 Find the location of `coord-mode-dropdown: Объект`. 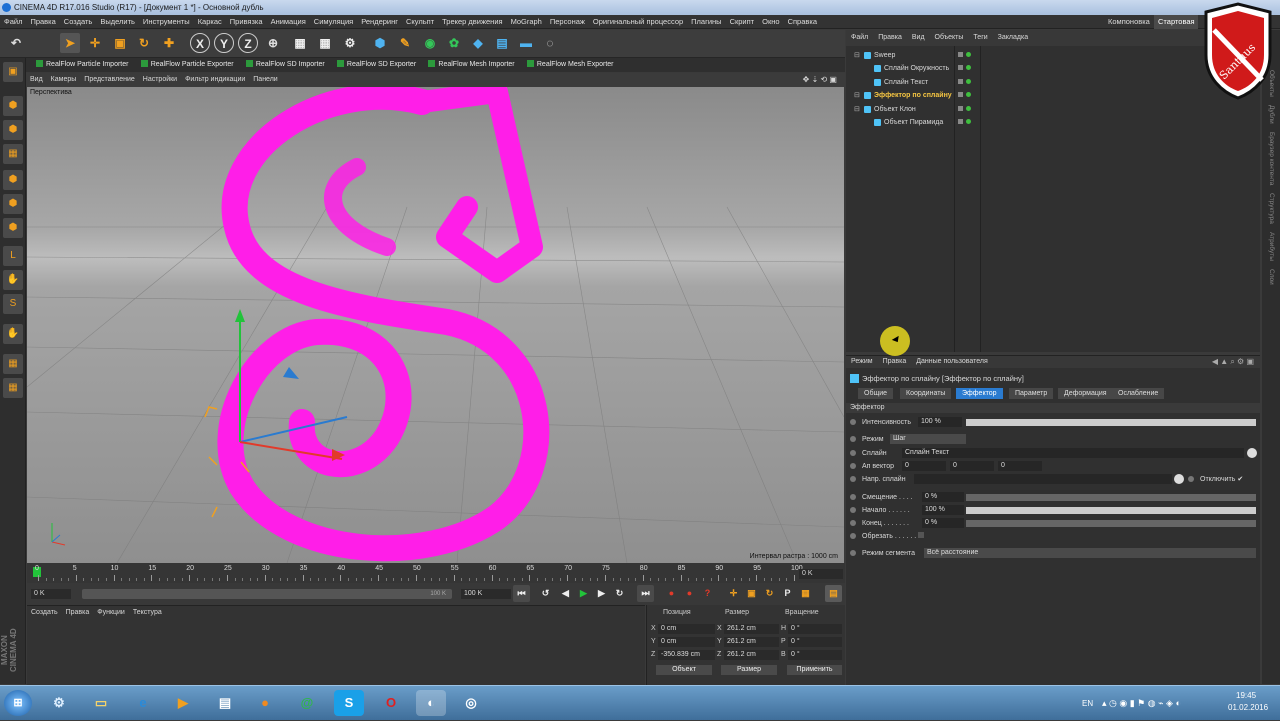

coord-mode-dropdown: Объект is located at coordinates (684, 670).